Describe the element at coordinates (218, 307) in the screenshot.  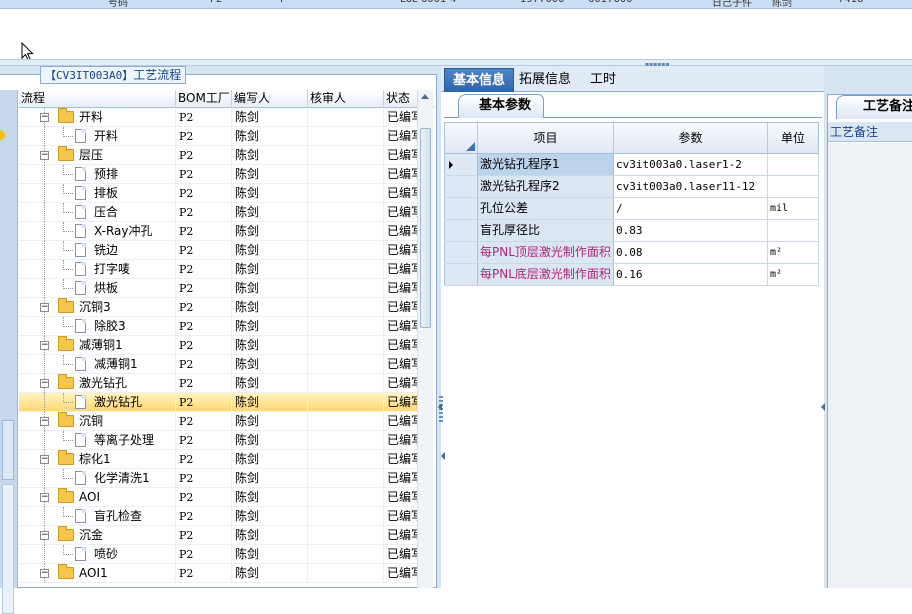
I see `tree-row: − 沉铜3 P2陈剑 已编写` at that location.